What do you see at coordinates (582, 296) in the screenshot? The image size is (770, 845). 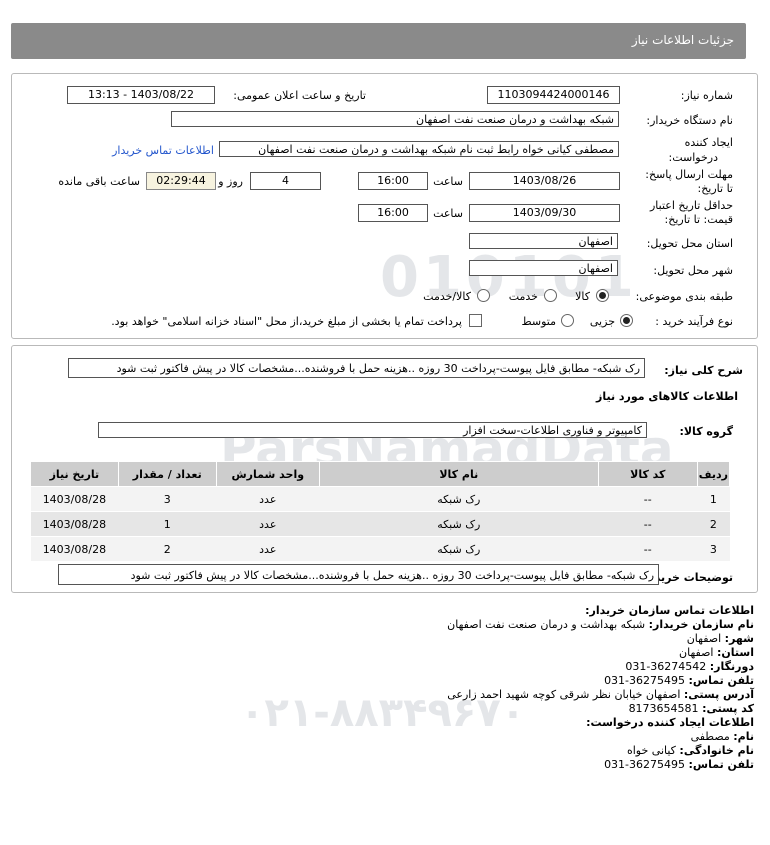 I see `category-goods-label: کالا` at bounding box center [582, 296].